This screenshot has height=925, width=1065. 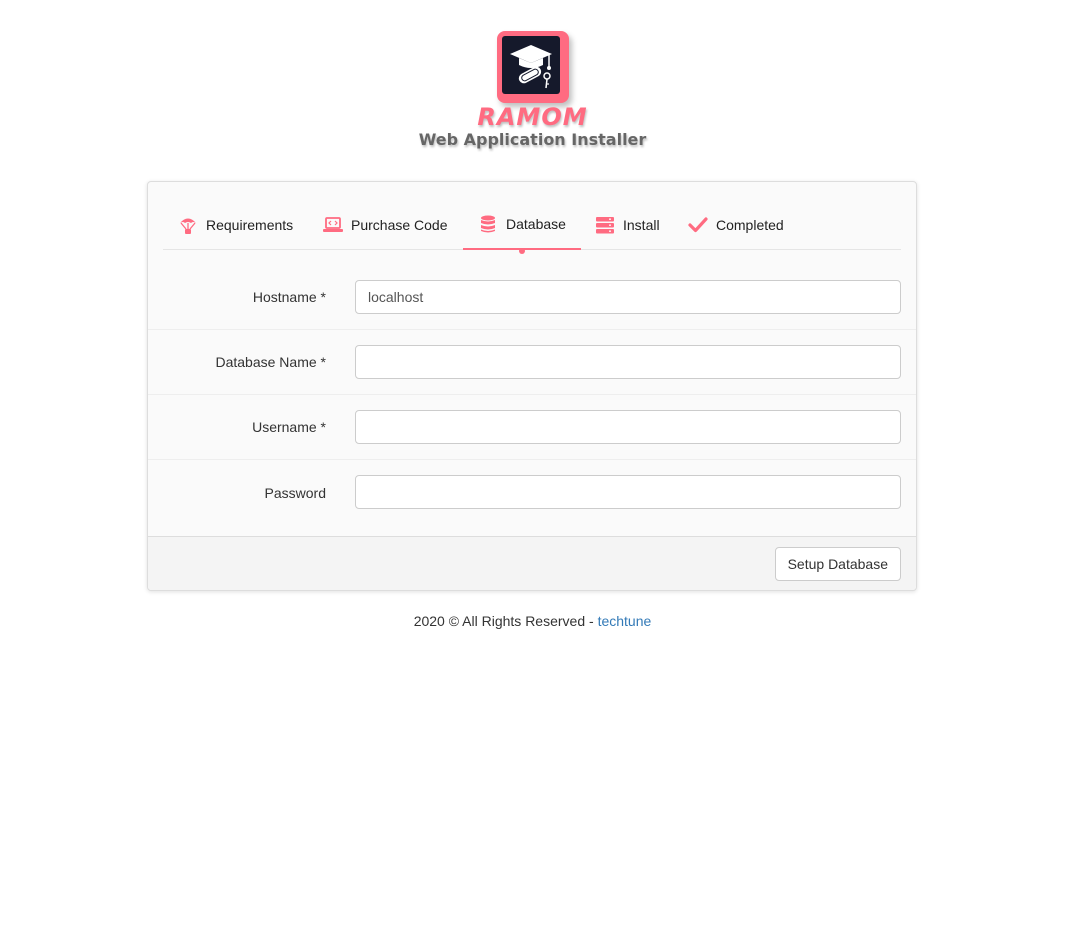 What do you see at coordinates (641, 225) in the screenshot?
I see `tab-label: Install` at bounding box center [641, 225].